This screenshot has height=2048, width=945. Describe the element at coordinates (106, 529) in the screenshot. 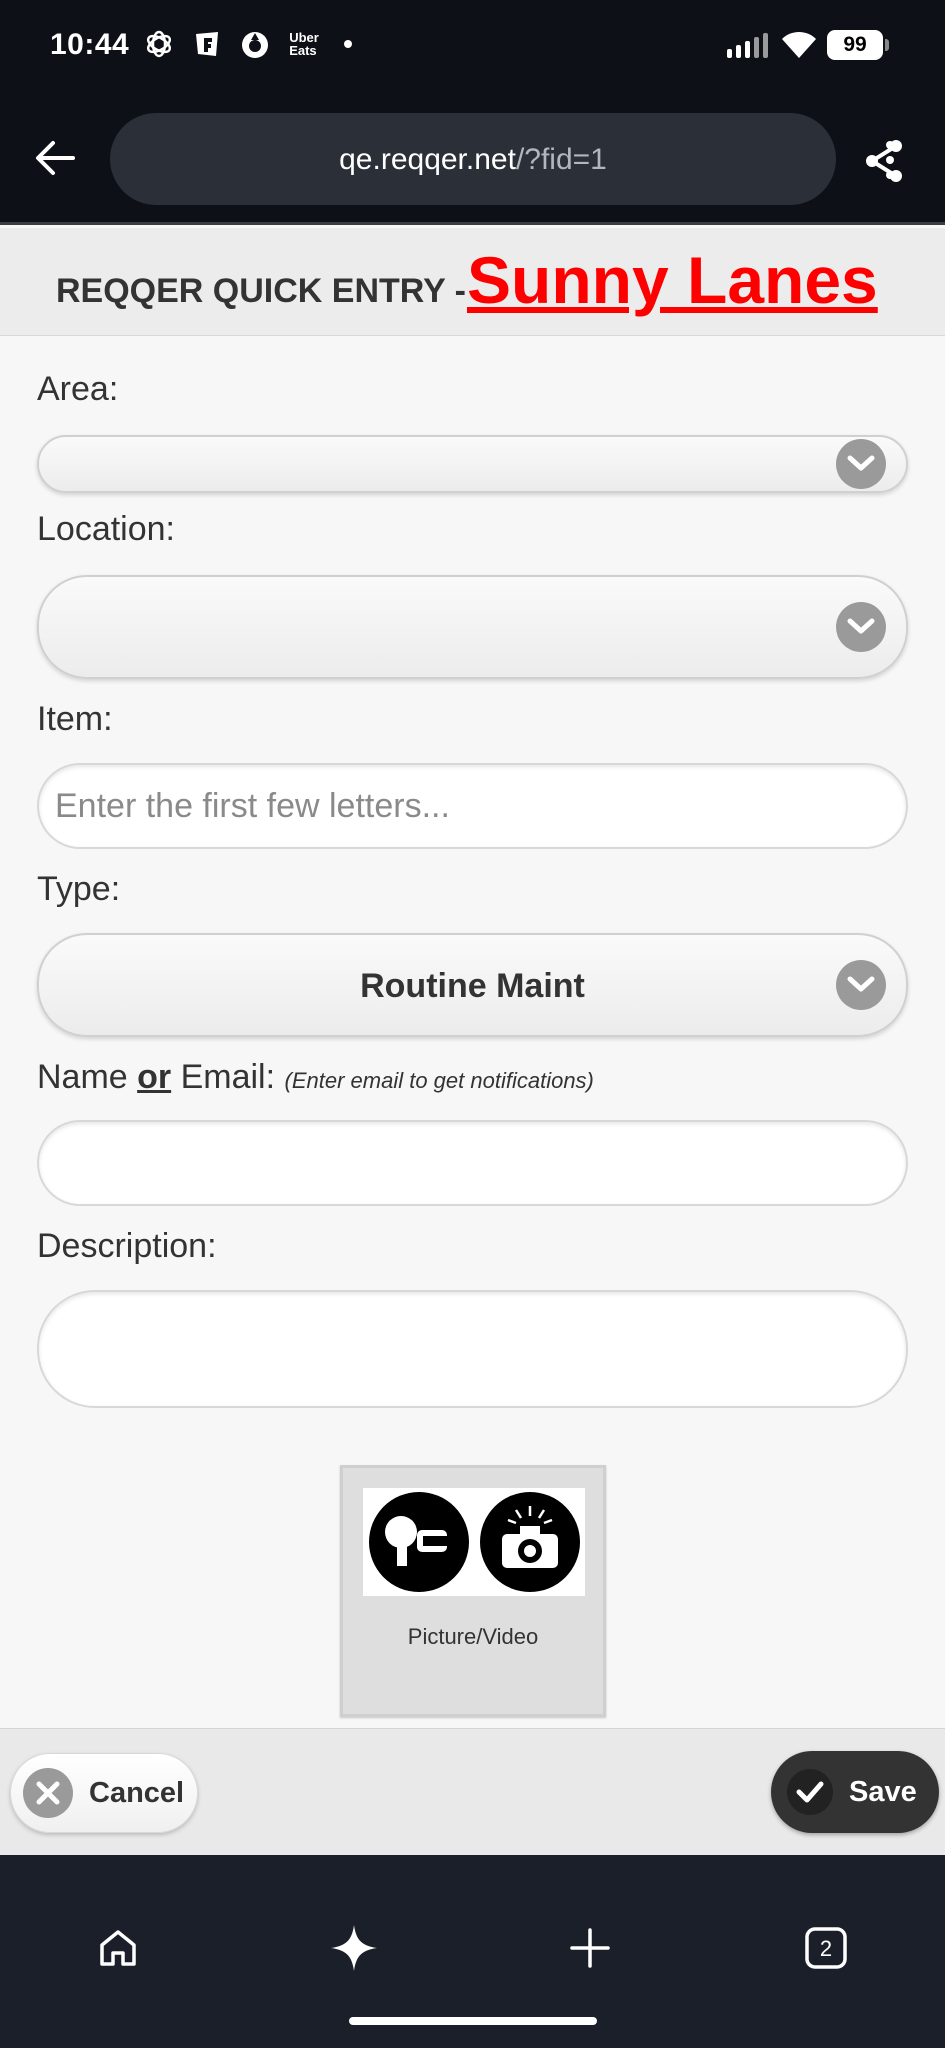

I see `location-label: Location:` at that location.